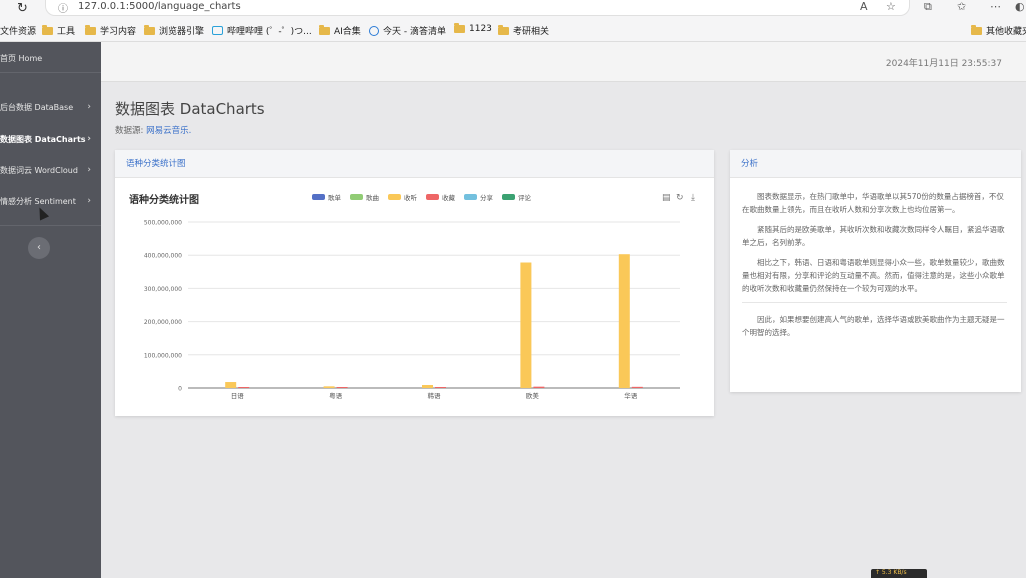  What do you see at coordinates (238, 395) in the screenshot?
I see `x-tick-label: 日语` at bounding box center [238, 395].